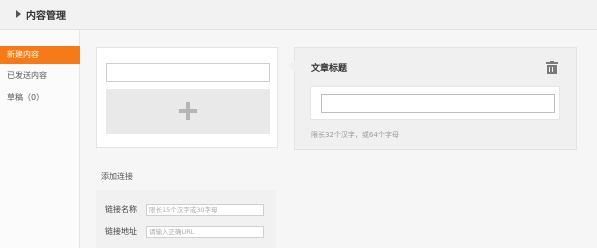 This screenshot has width=597, height=248. I want to click on page-title: 内容管理, so click(46, 16).